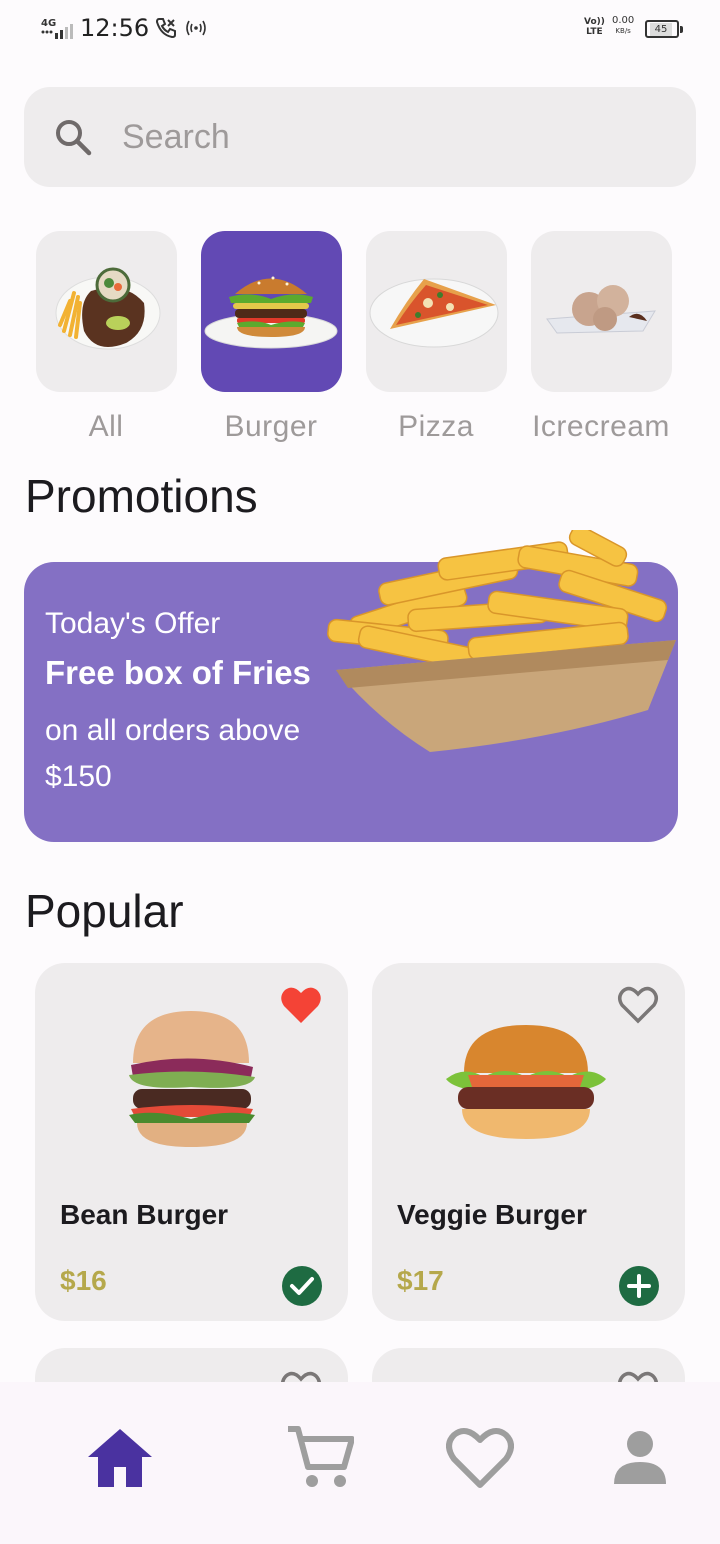 The width and height of the screenshot is (720, 1544). I want to click on fries-box-image, so click(501, 641).